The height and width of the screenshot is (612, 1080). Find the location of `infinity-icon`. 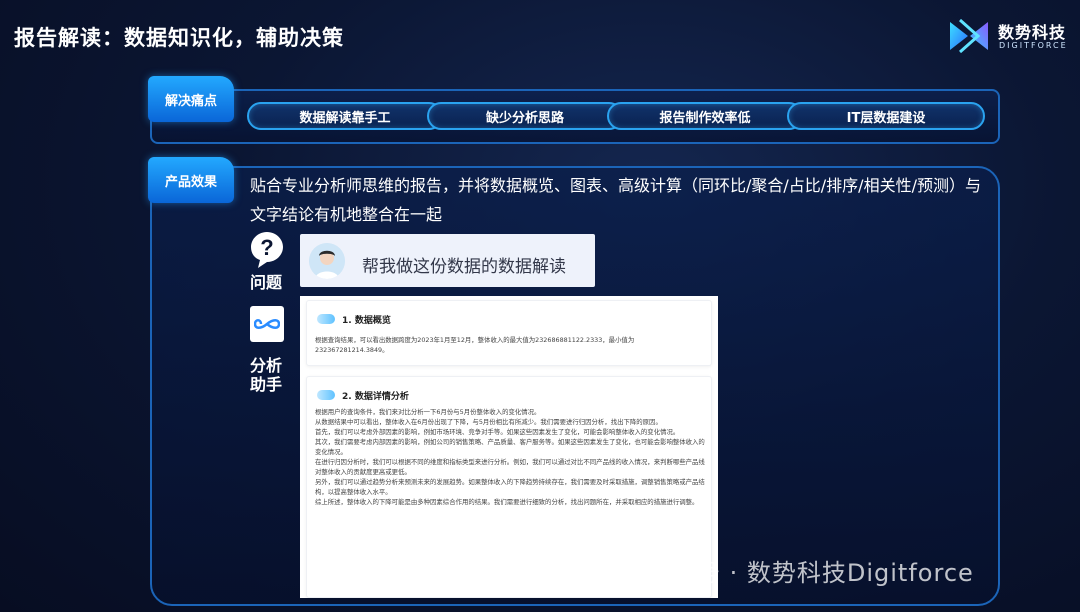

infinity-icon is located at coordinates (267, 324).